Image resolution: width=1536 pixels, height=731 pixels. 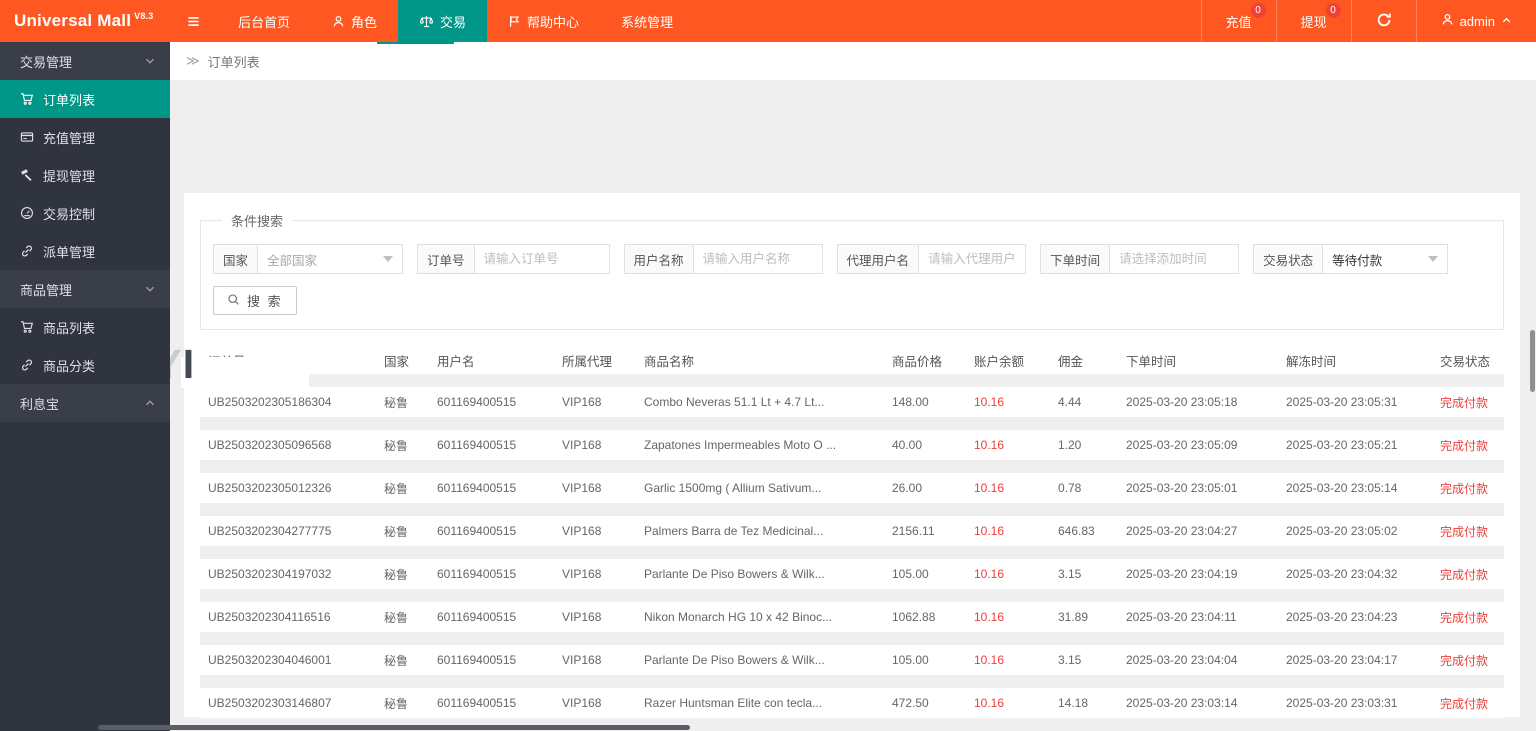 What do you see at coordinates (27, 213) in the screenshot?
I see `gauge-icon` at bounding box center [27, 213].